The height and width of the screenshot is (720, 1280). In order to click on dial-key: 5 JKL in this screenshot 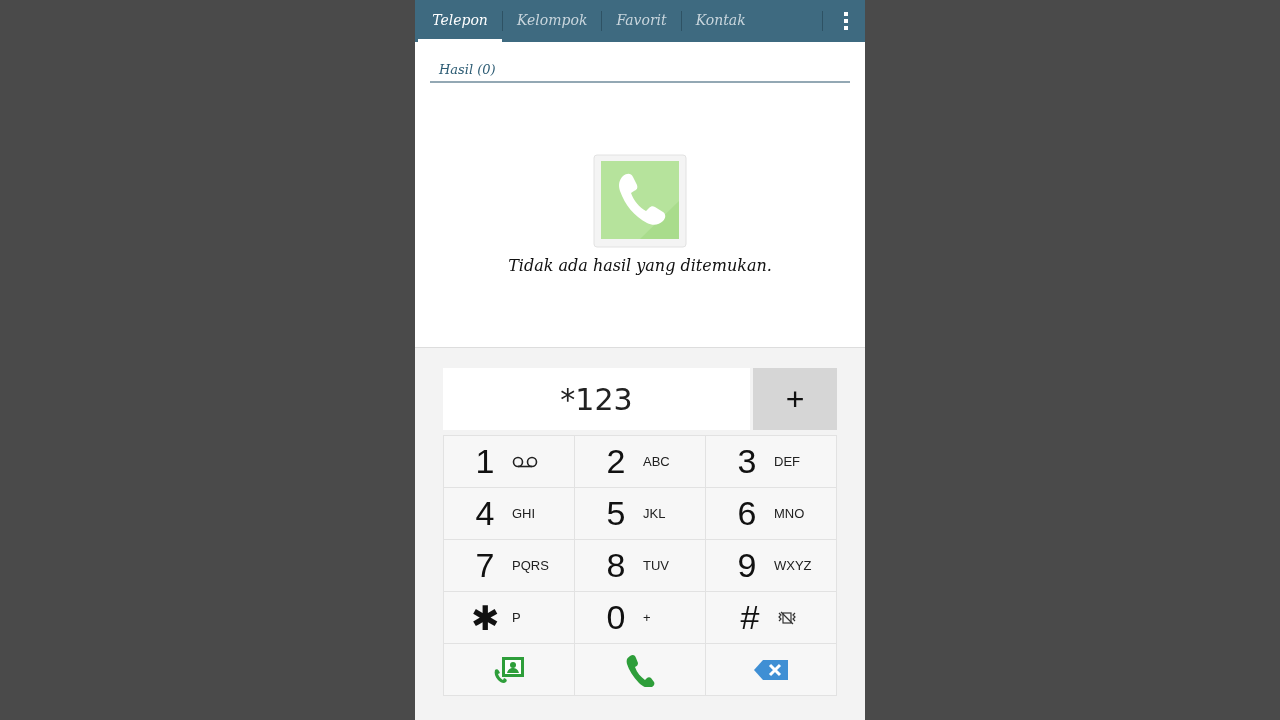, I will do `click(640, 514)`.